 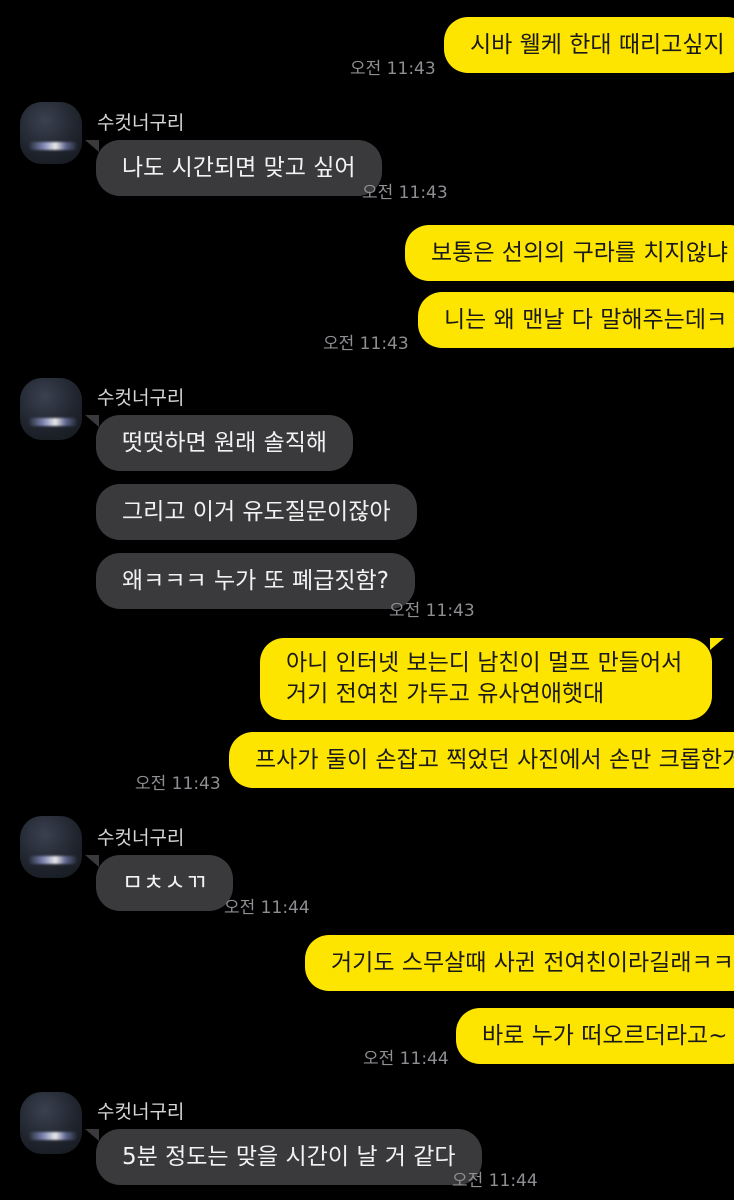 What do you see at coordinates (239, 168) in the screenshot?
I see `their-message-bubble: 나도 시간되면 맞고 싶어` at bounding box center [239, 168].